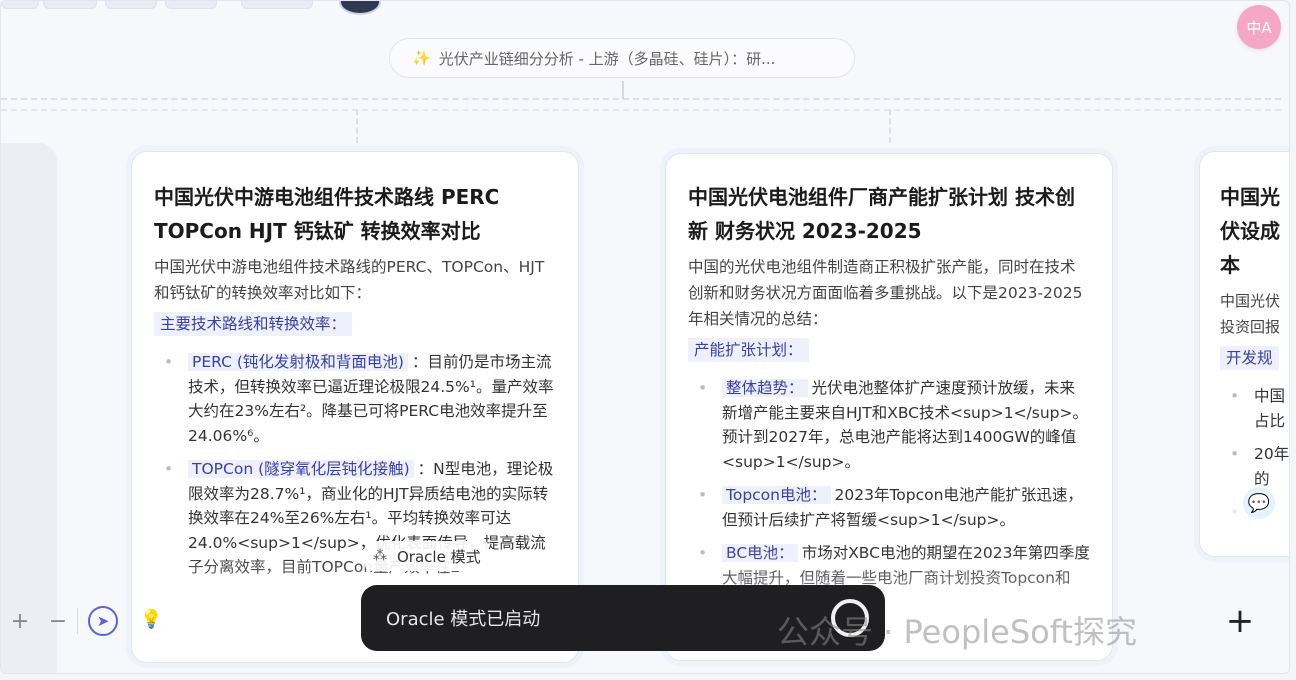 The height and width of the screenshot is (680, 1296). What do you see at coordinates (360, 8) in the screenshot?
I see `avatar` at bounding box center [360, 8].